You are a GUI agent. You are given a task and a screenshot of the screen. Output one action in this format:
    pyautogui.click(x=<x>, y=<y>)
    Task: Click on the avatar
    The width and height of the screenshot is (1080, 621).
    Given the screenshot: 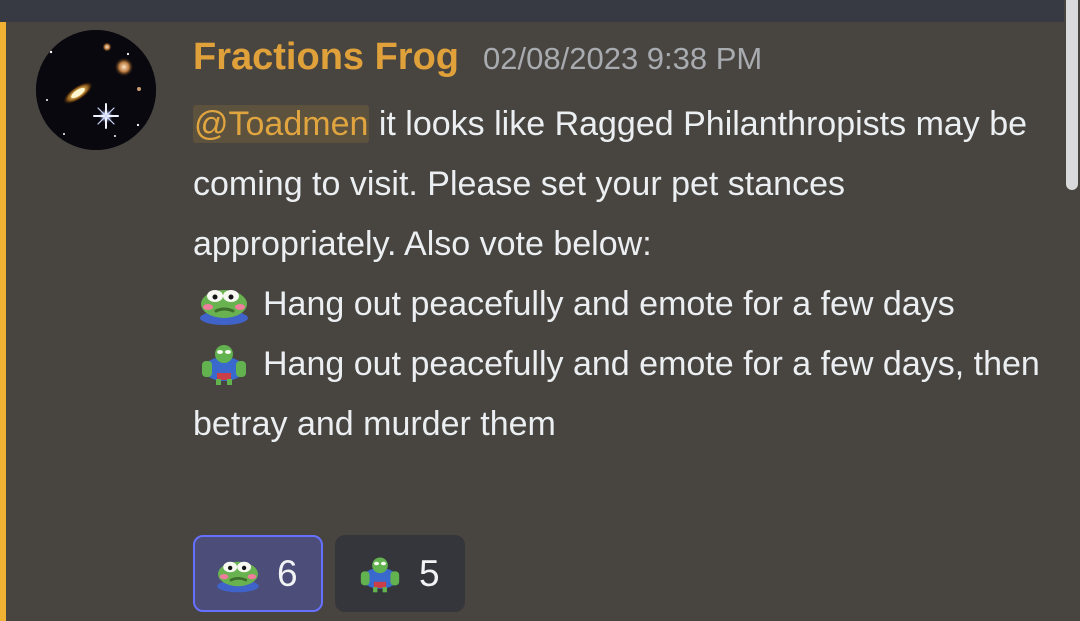 What is the action you would take?
    pyautogui.click(x=96, y=90)
    